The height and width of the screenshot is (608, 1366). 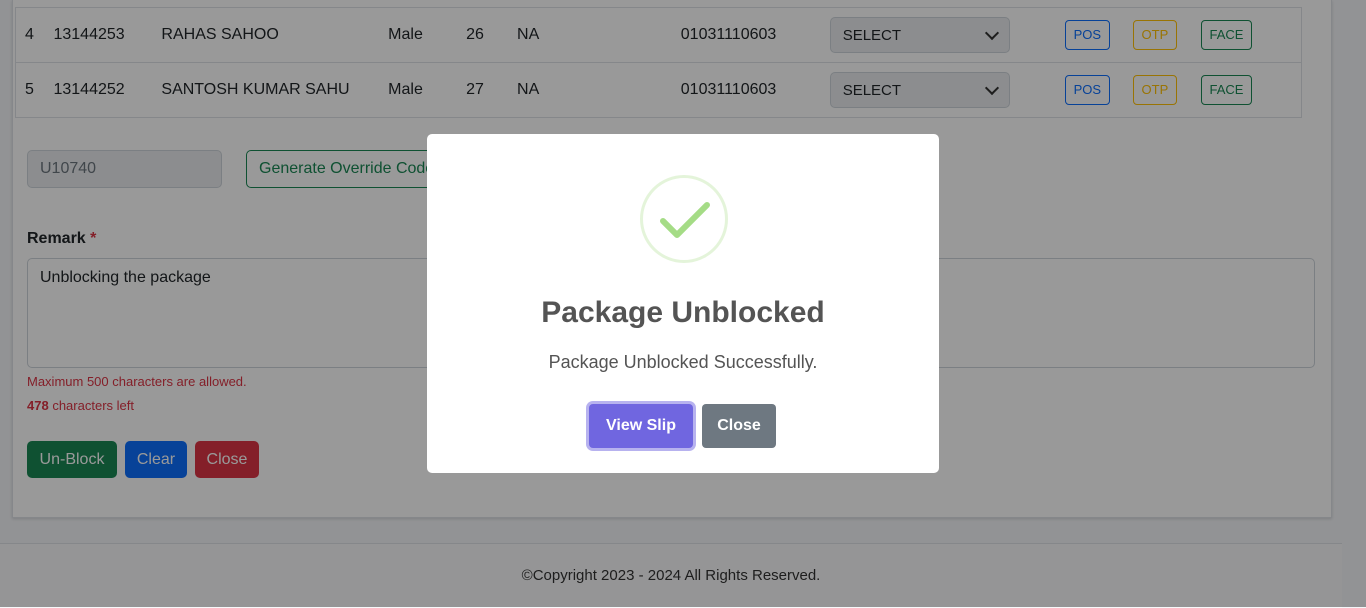 What do you see at coordinates (641, 426) in the screenshot?
I see `view-slip-button: View Slip` at bounding box center [641, 426].